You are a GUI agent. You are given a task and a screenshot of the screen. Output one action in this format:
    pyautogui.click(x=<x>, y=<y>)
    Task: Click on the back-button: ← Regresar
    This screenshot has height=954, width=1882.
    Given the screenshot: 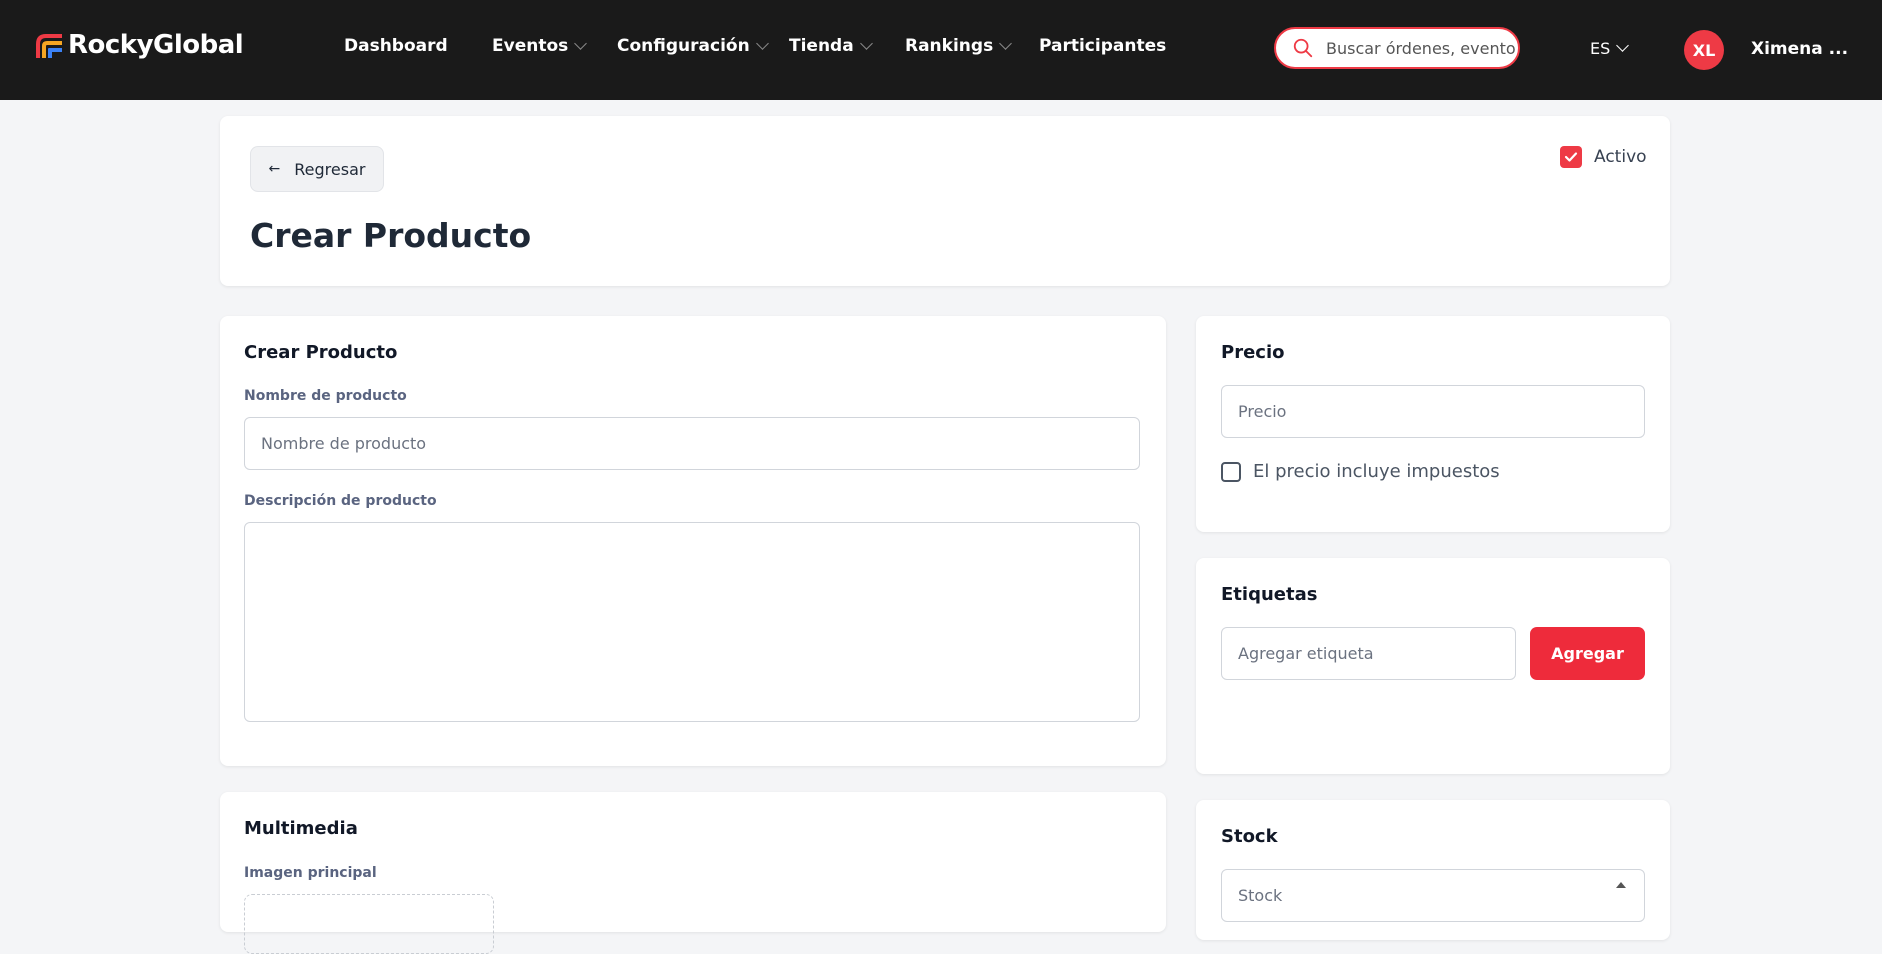 What is the action you would take?
    pyautogui.click(x=317, y=169)
    